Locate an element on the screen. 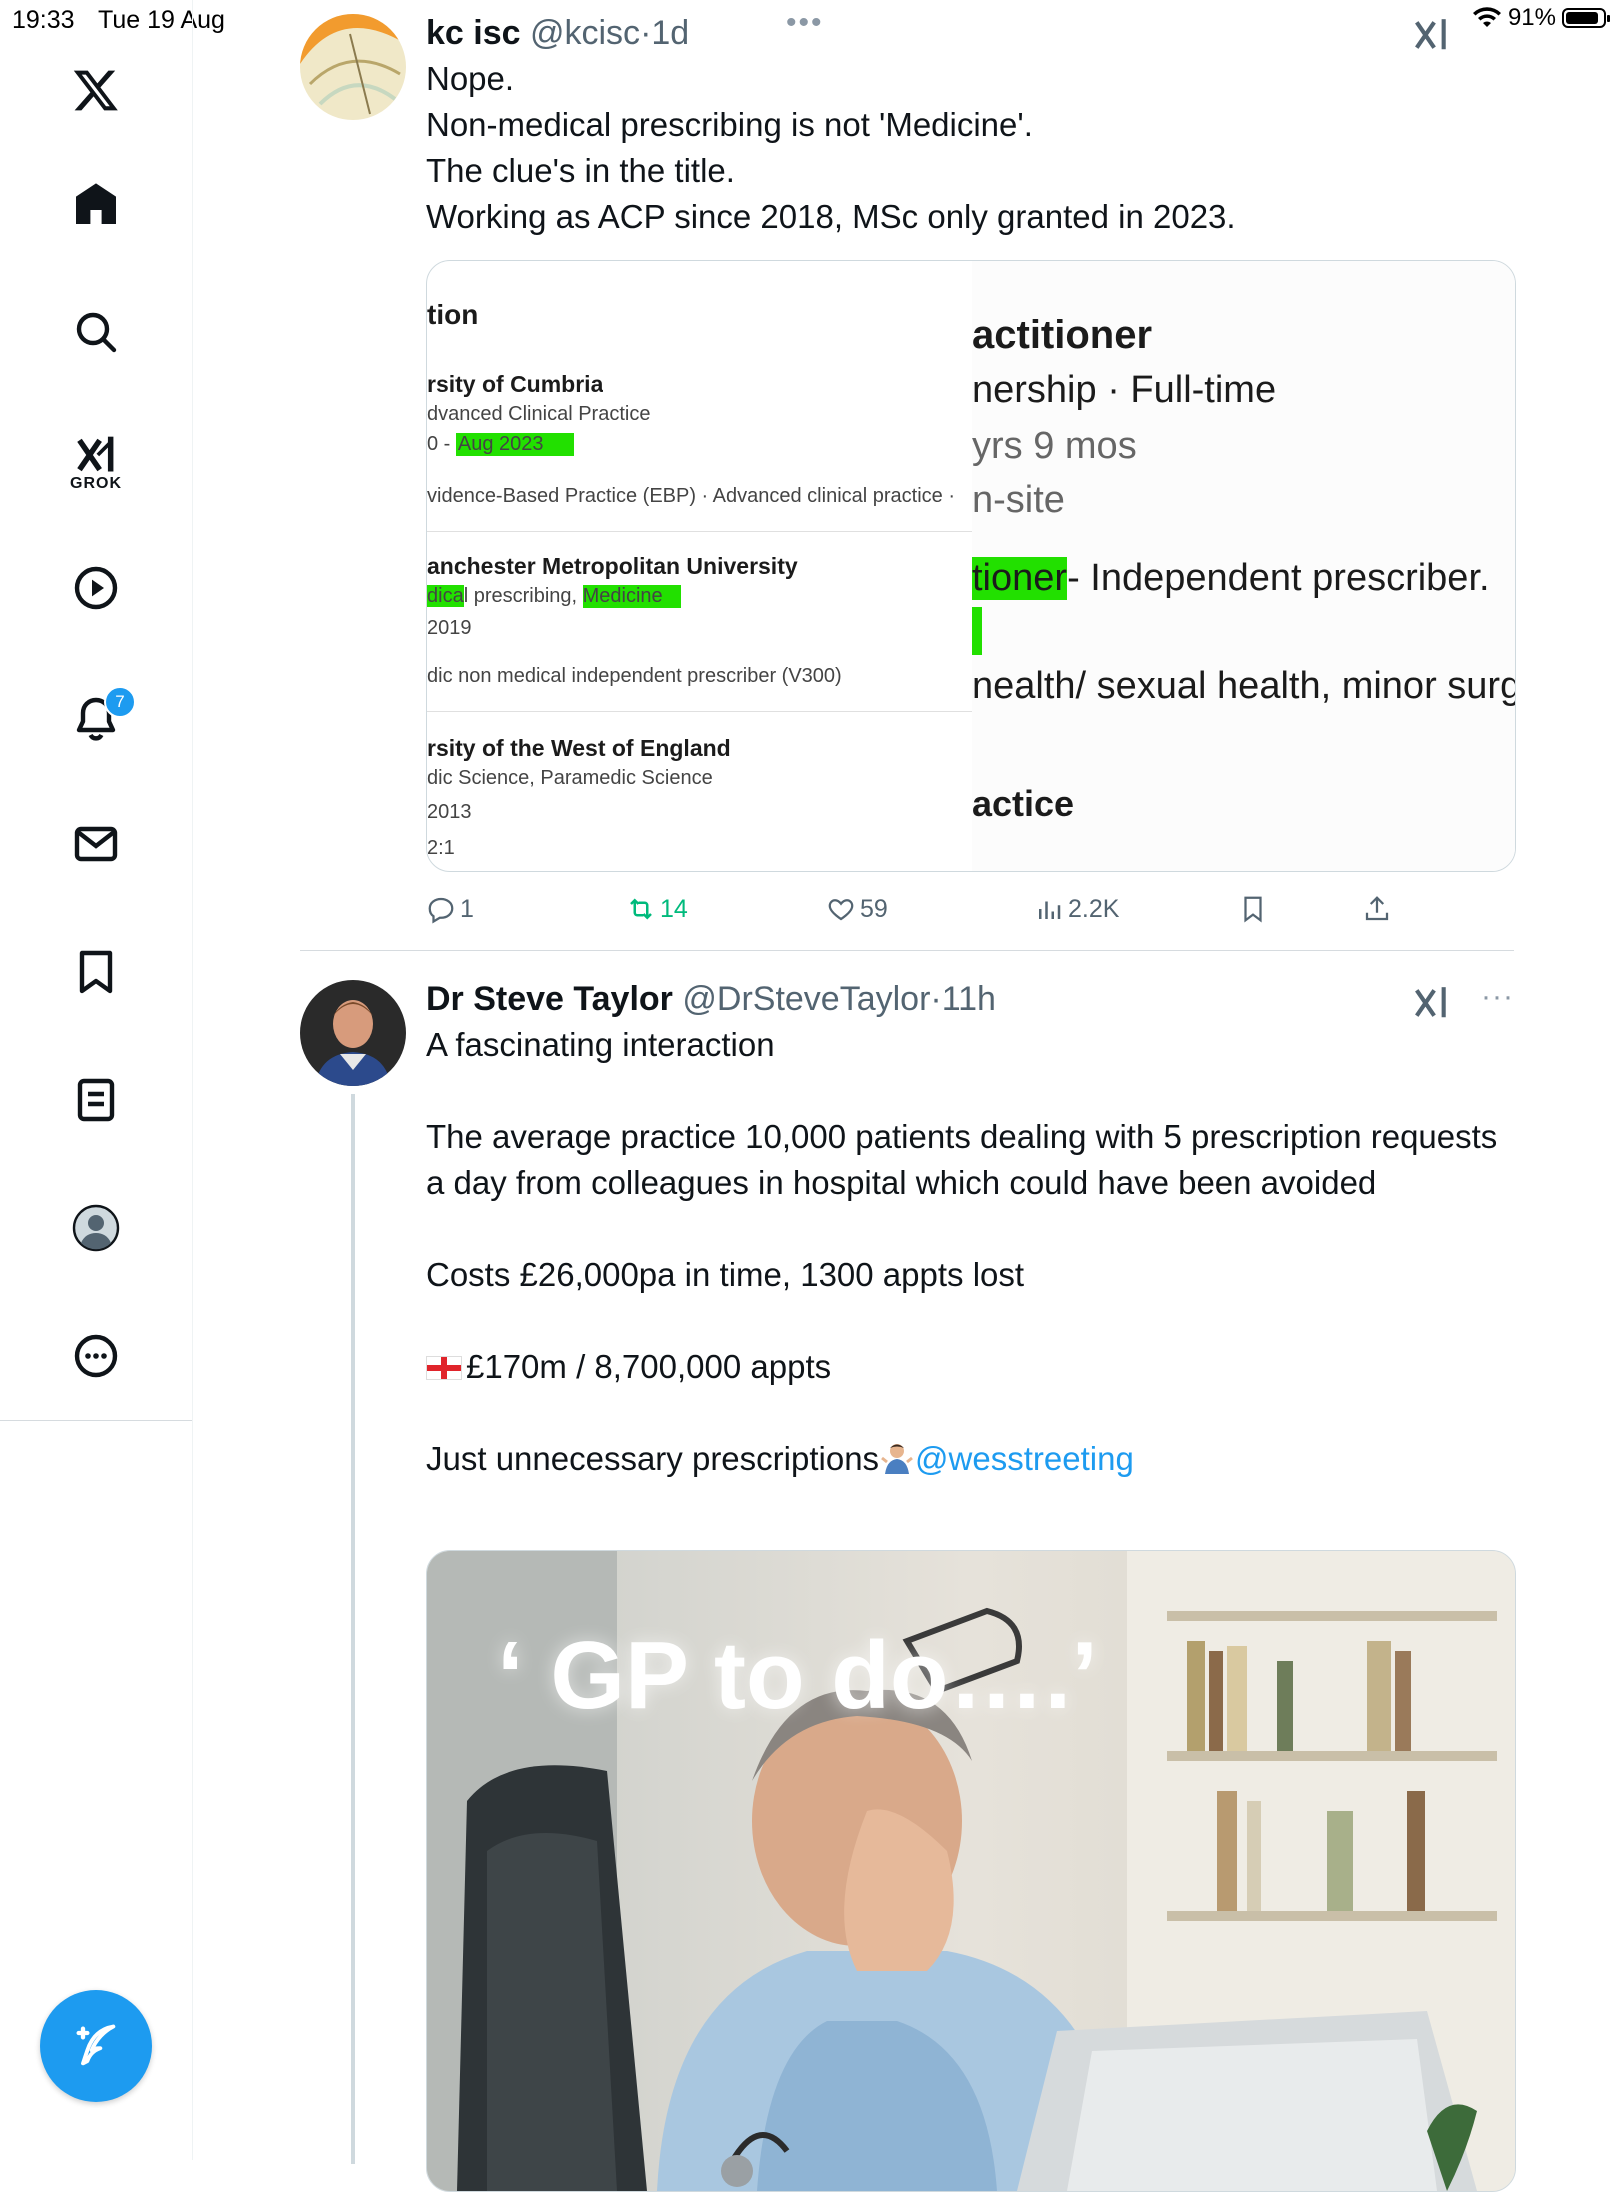 This screenshot has height=2192, width=1620. university-3-grade: 2:1 is located at coordinates (441, 848).